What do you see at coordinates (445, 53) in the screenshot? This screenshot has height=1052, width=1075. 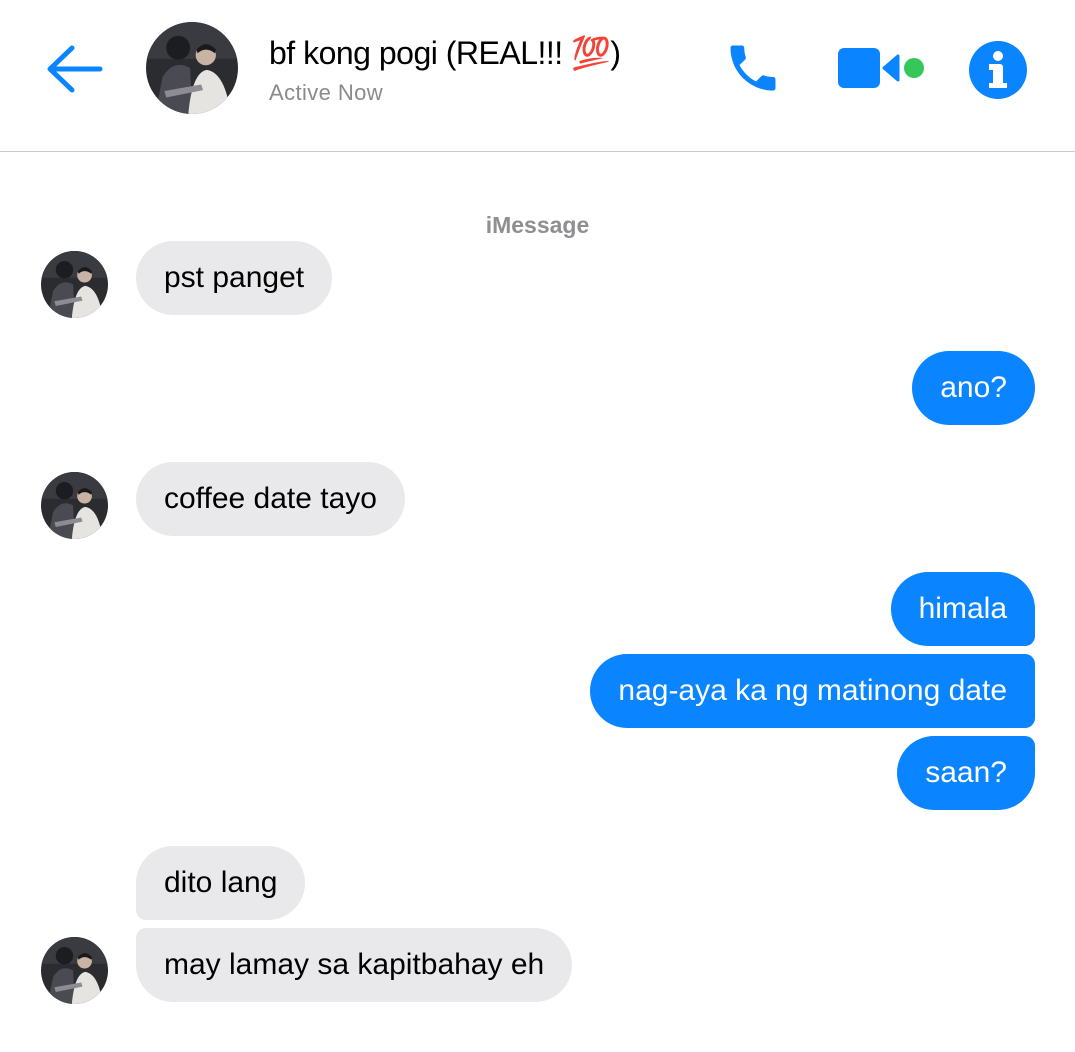 I see `contact-name: bf kong pogi (REAL!!! 💯)` at bounding box center [445, 53].